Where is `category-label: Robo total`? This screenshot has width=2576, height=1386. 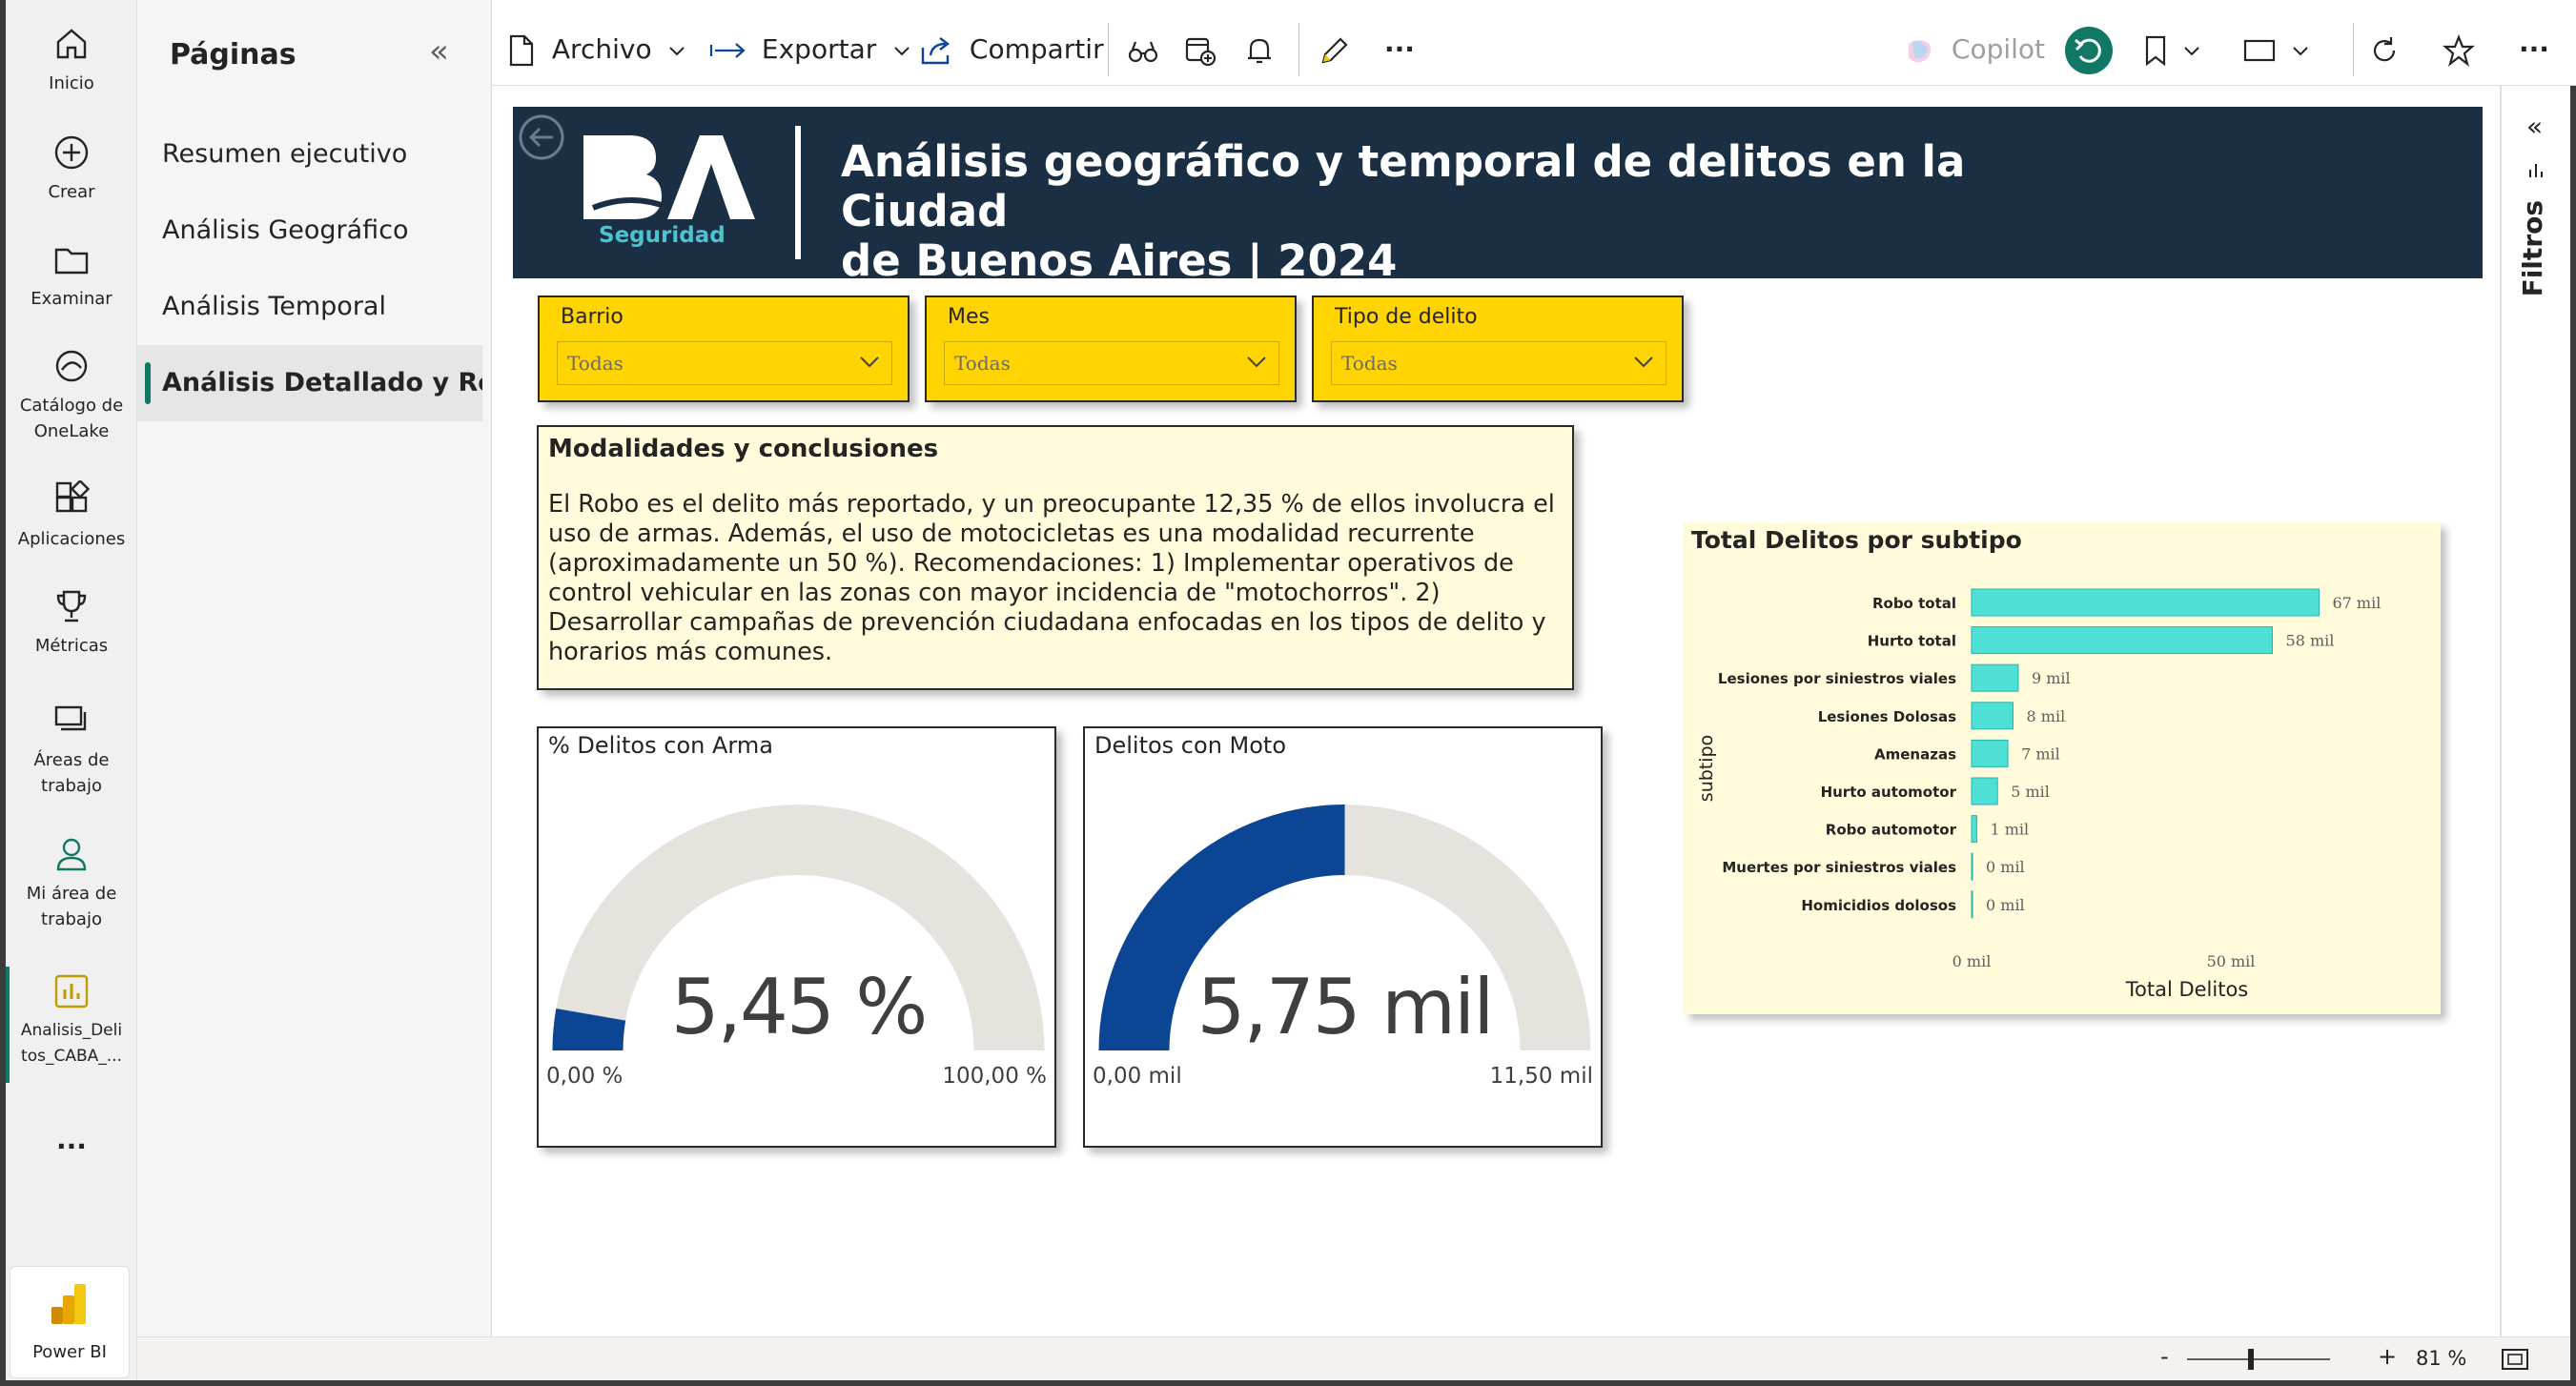 category-label: Robo total is located at coordinates (1914, 603).